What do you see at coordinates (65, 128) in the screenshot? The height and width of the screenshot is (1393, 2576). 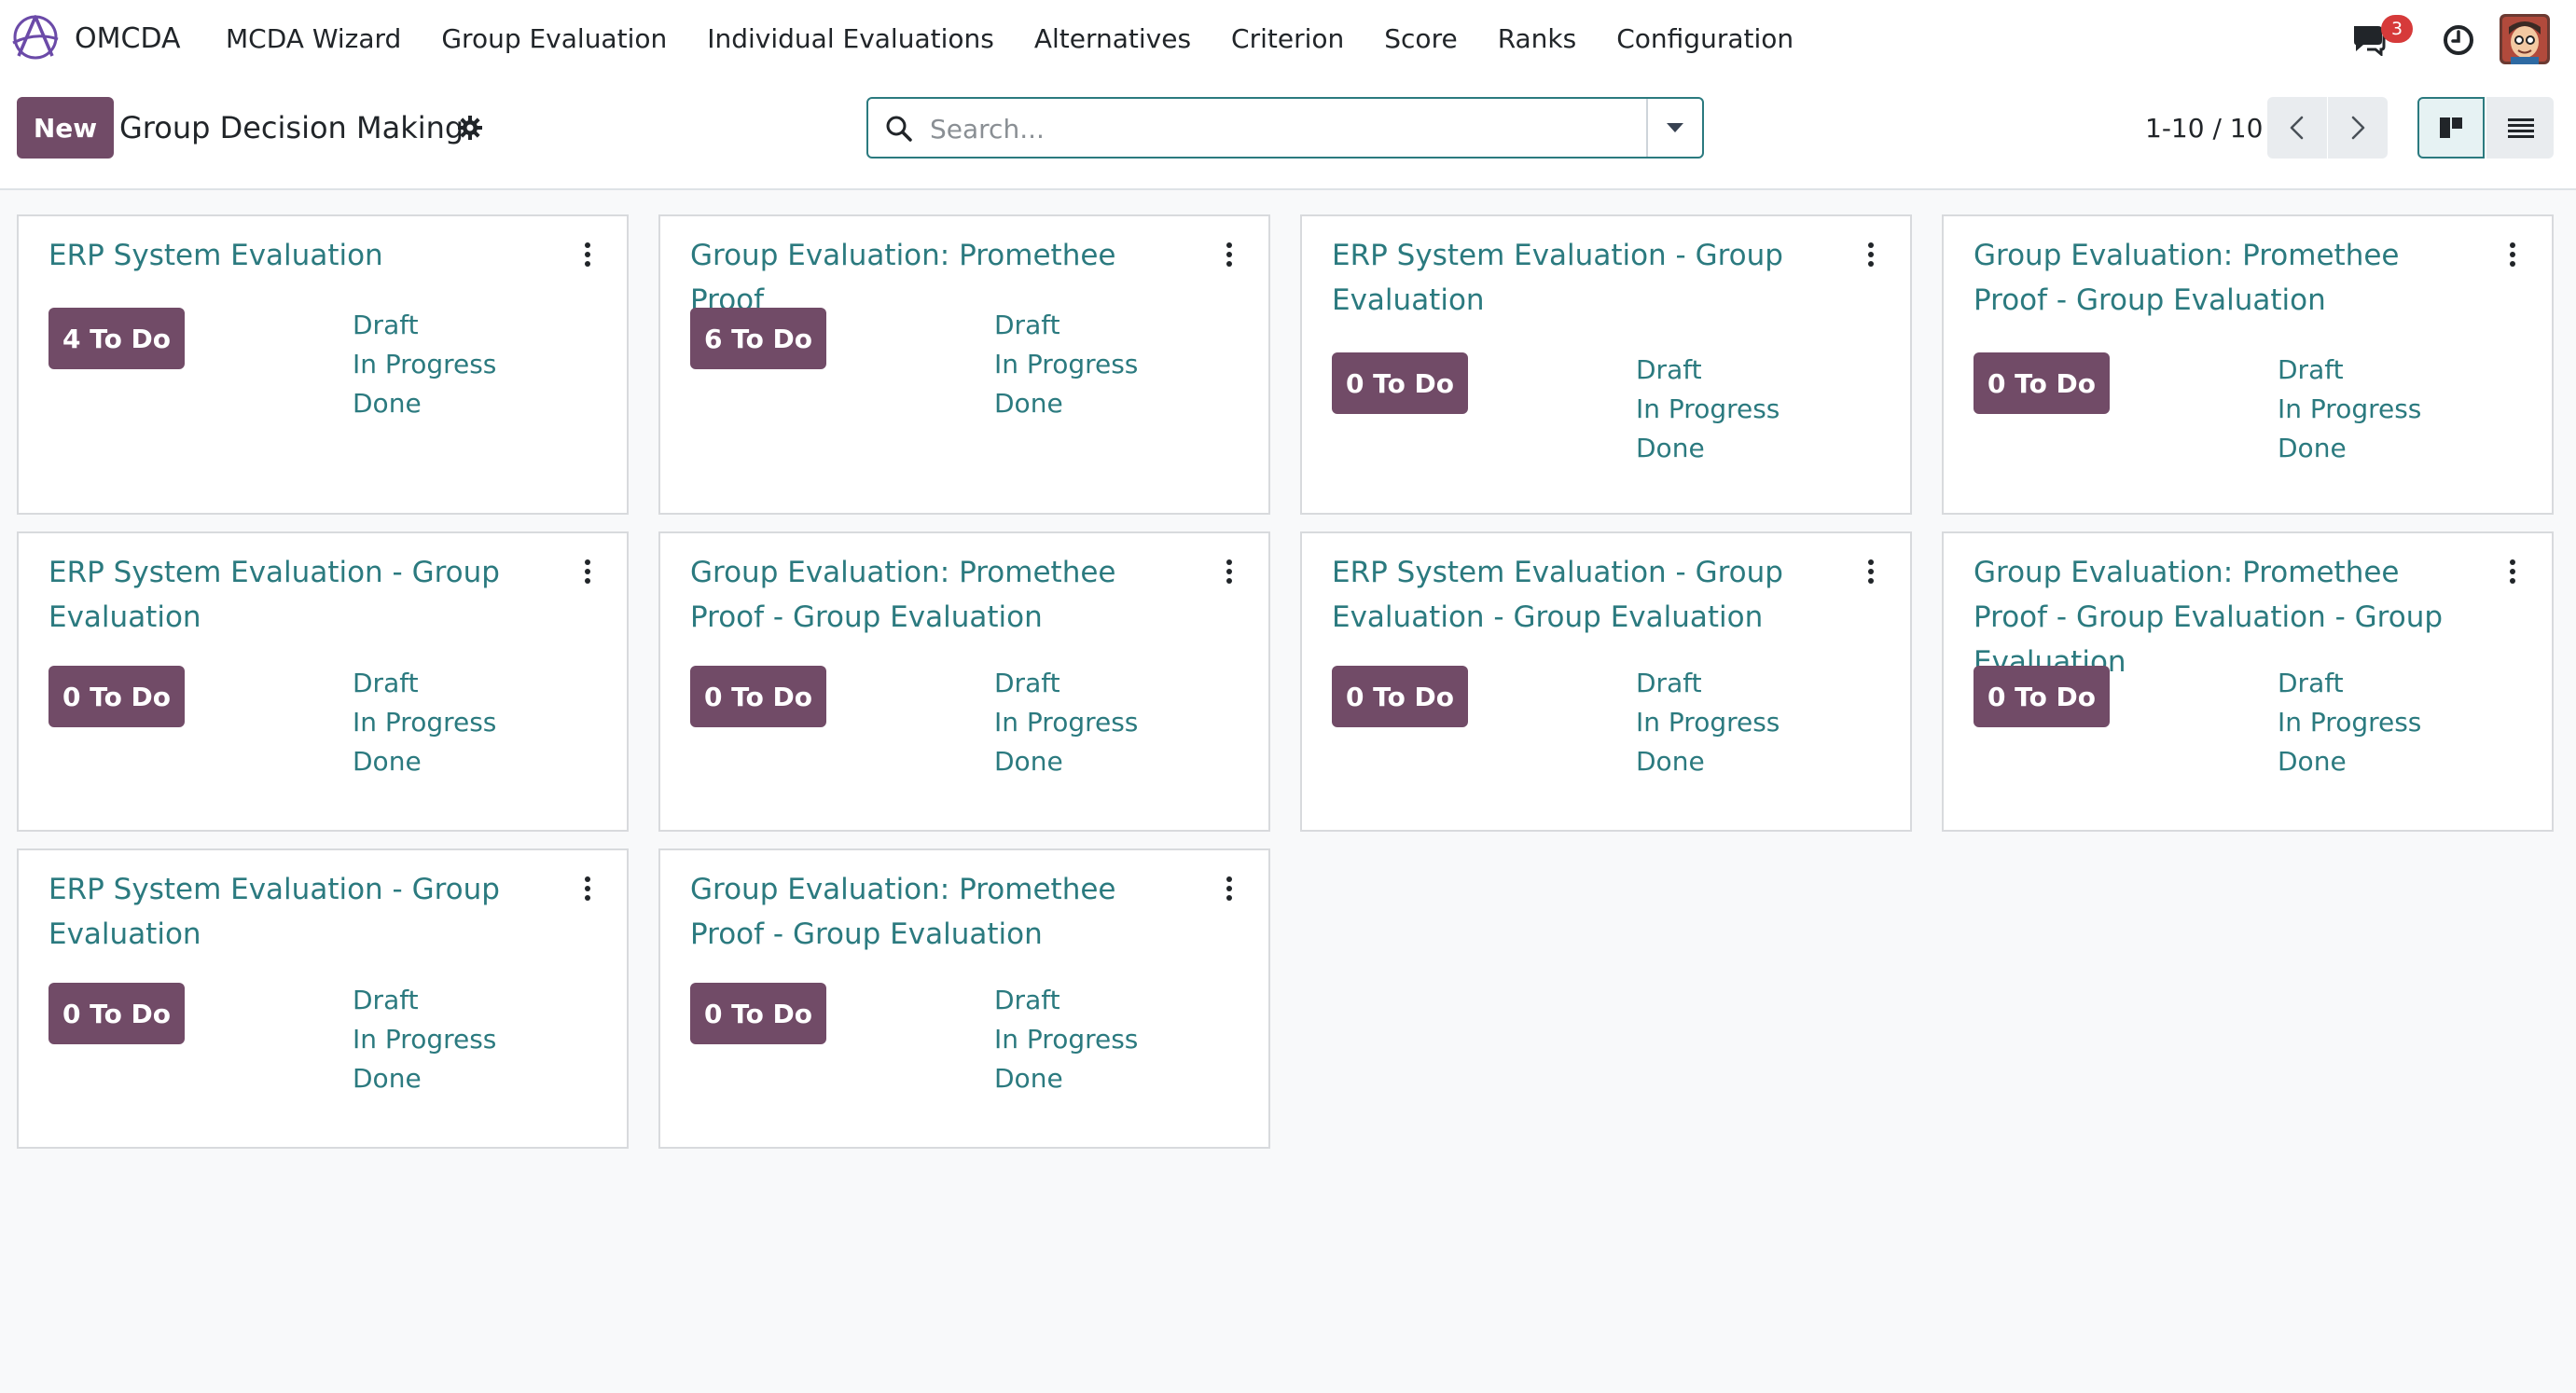 I see `new-button: New` at bounding box center [65, 128].